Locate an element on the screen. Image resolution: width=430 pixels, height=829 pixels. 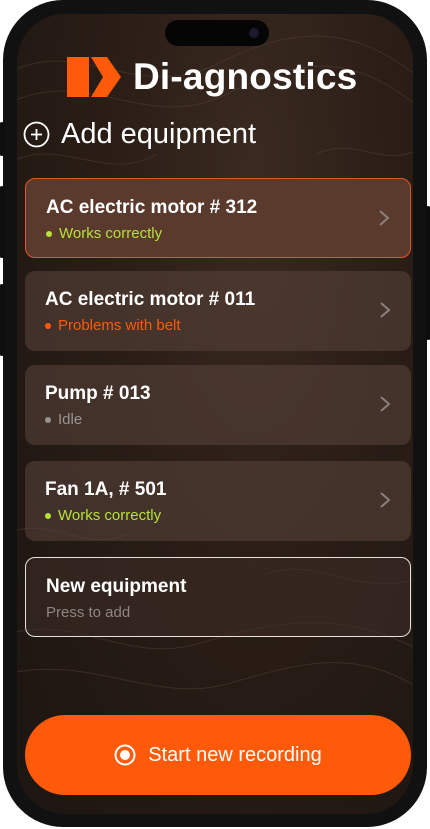
equipment-status: Idle is located at coordinates (63, 419).